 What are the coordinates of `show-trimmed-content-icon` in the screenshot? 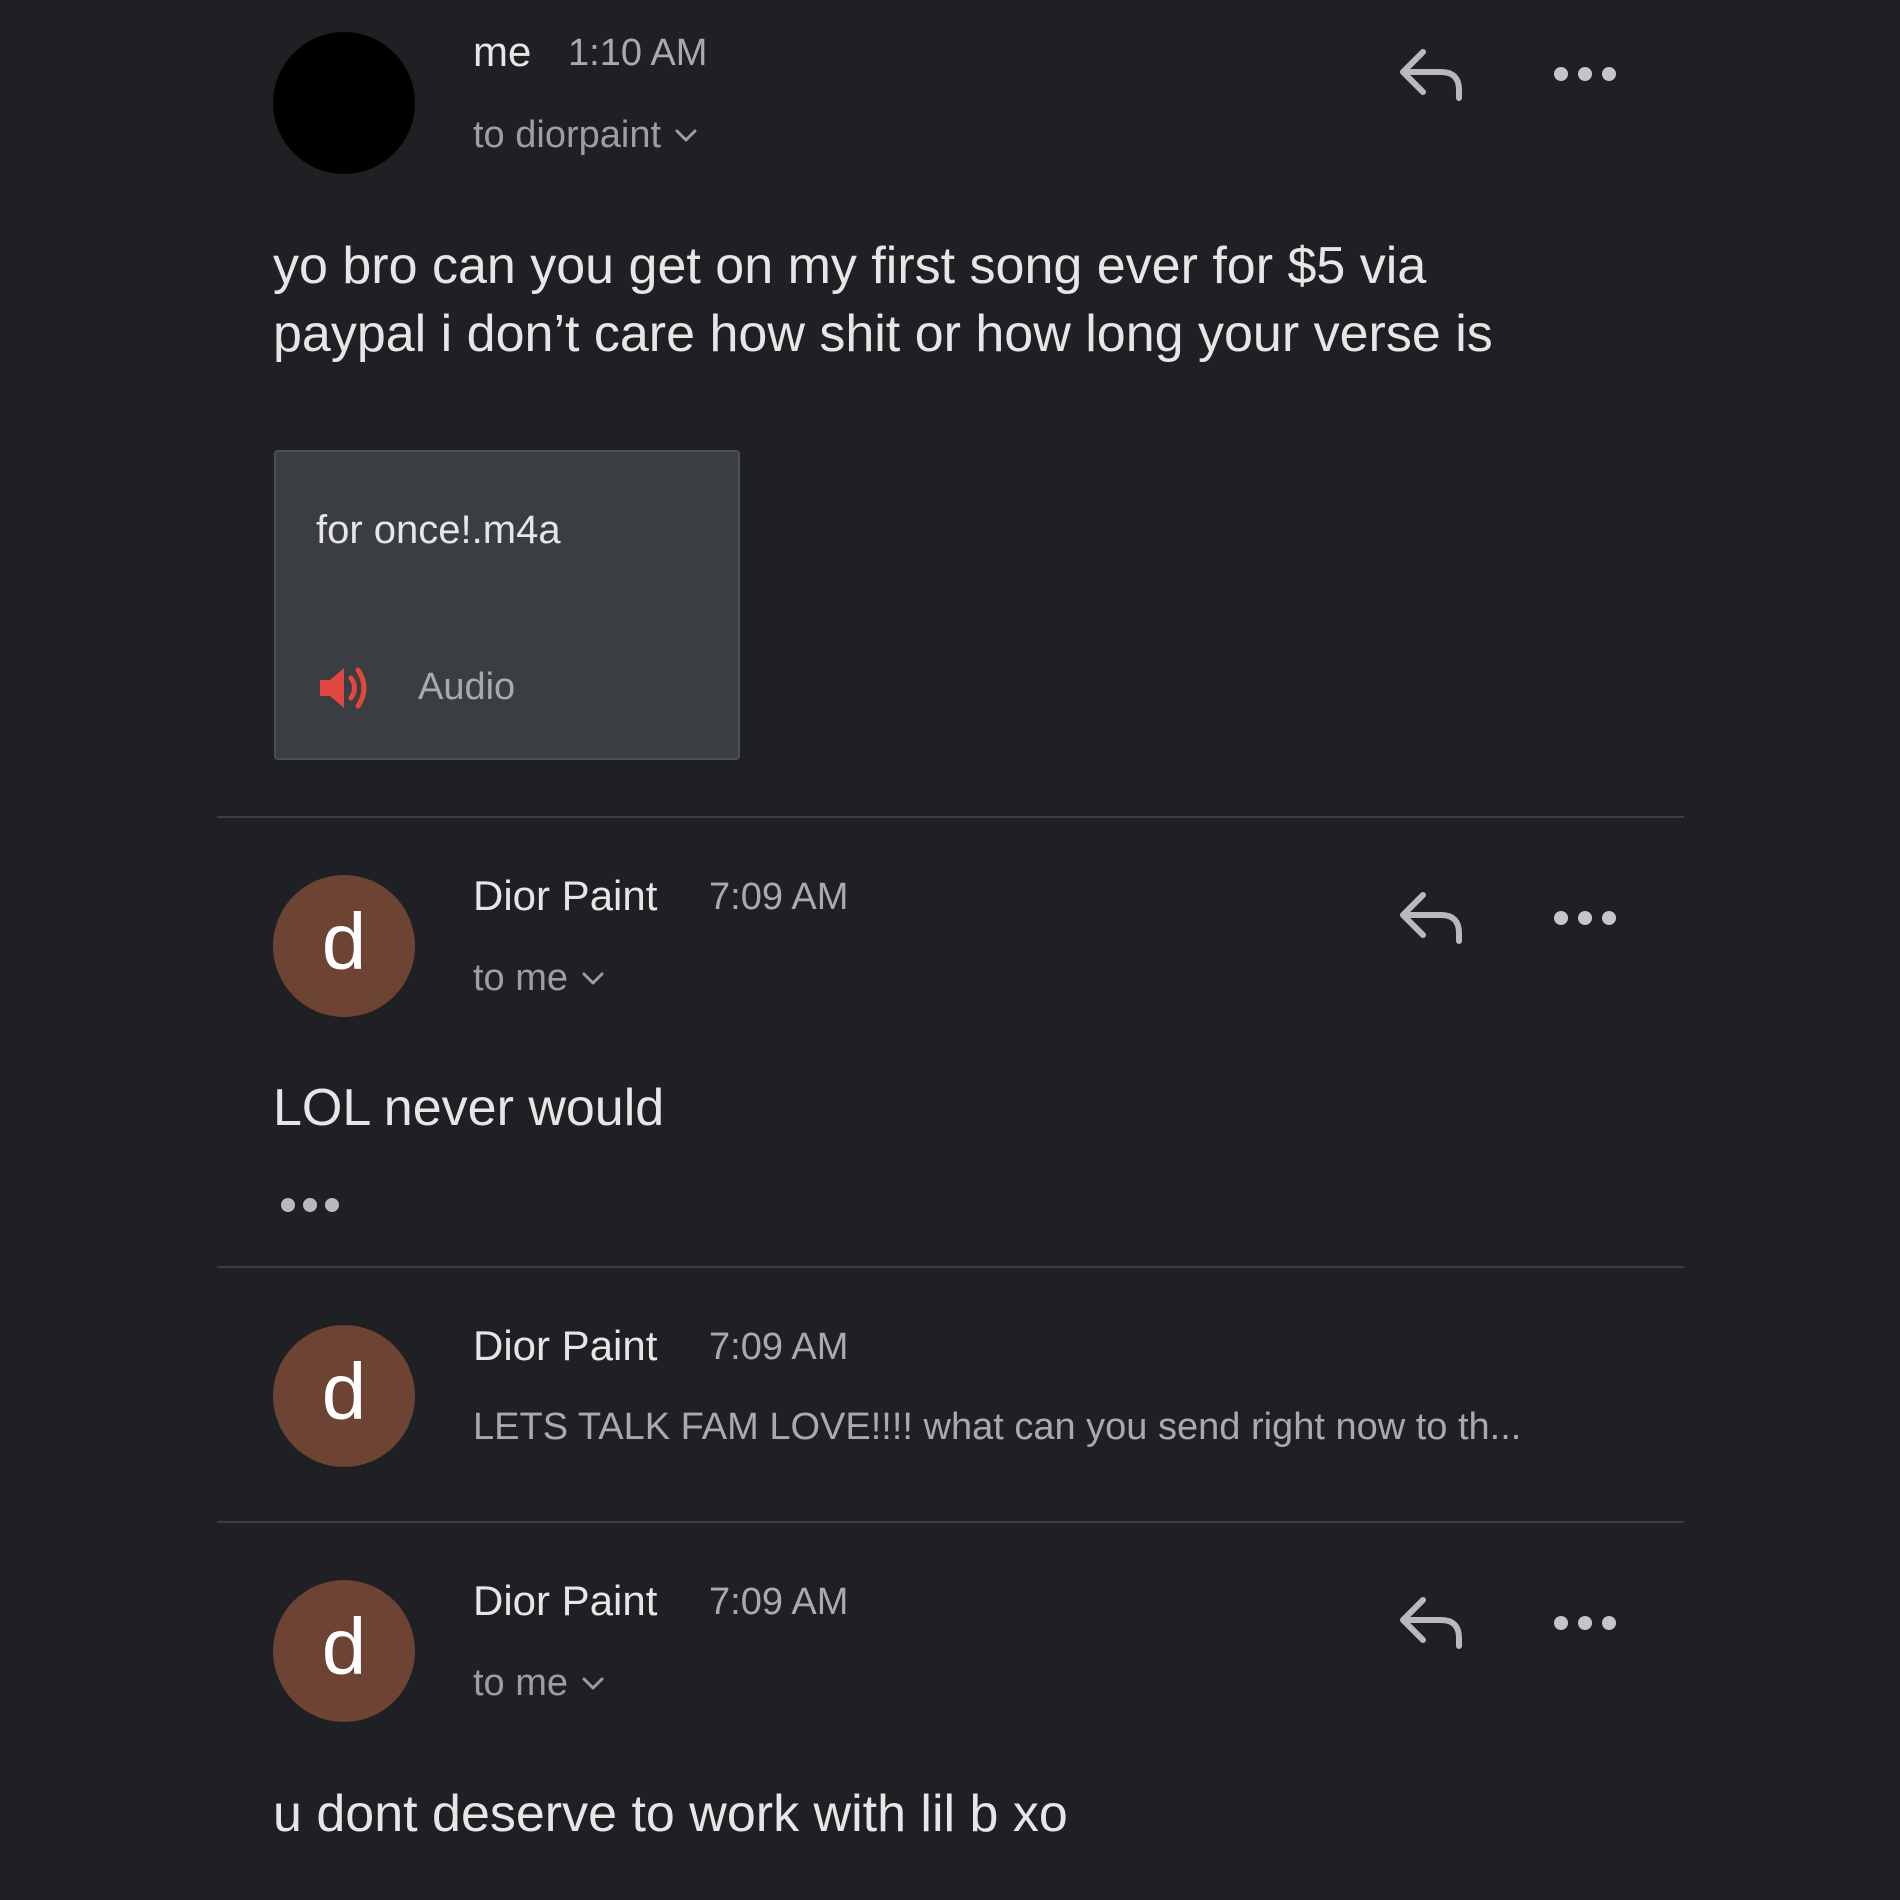 It's located at (310, 1205).